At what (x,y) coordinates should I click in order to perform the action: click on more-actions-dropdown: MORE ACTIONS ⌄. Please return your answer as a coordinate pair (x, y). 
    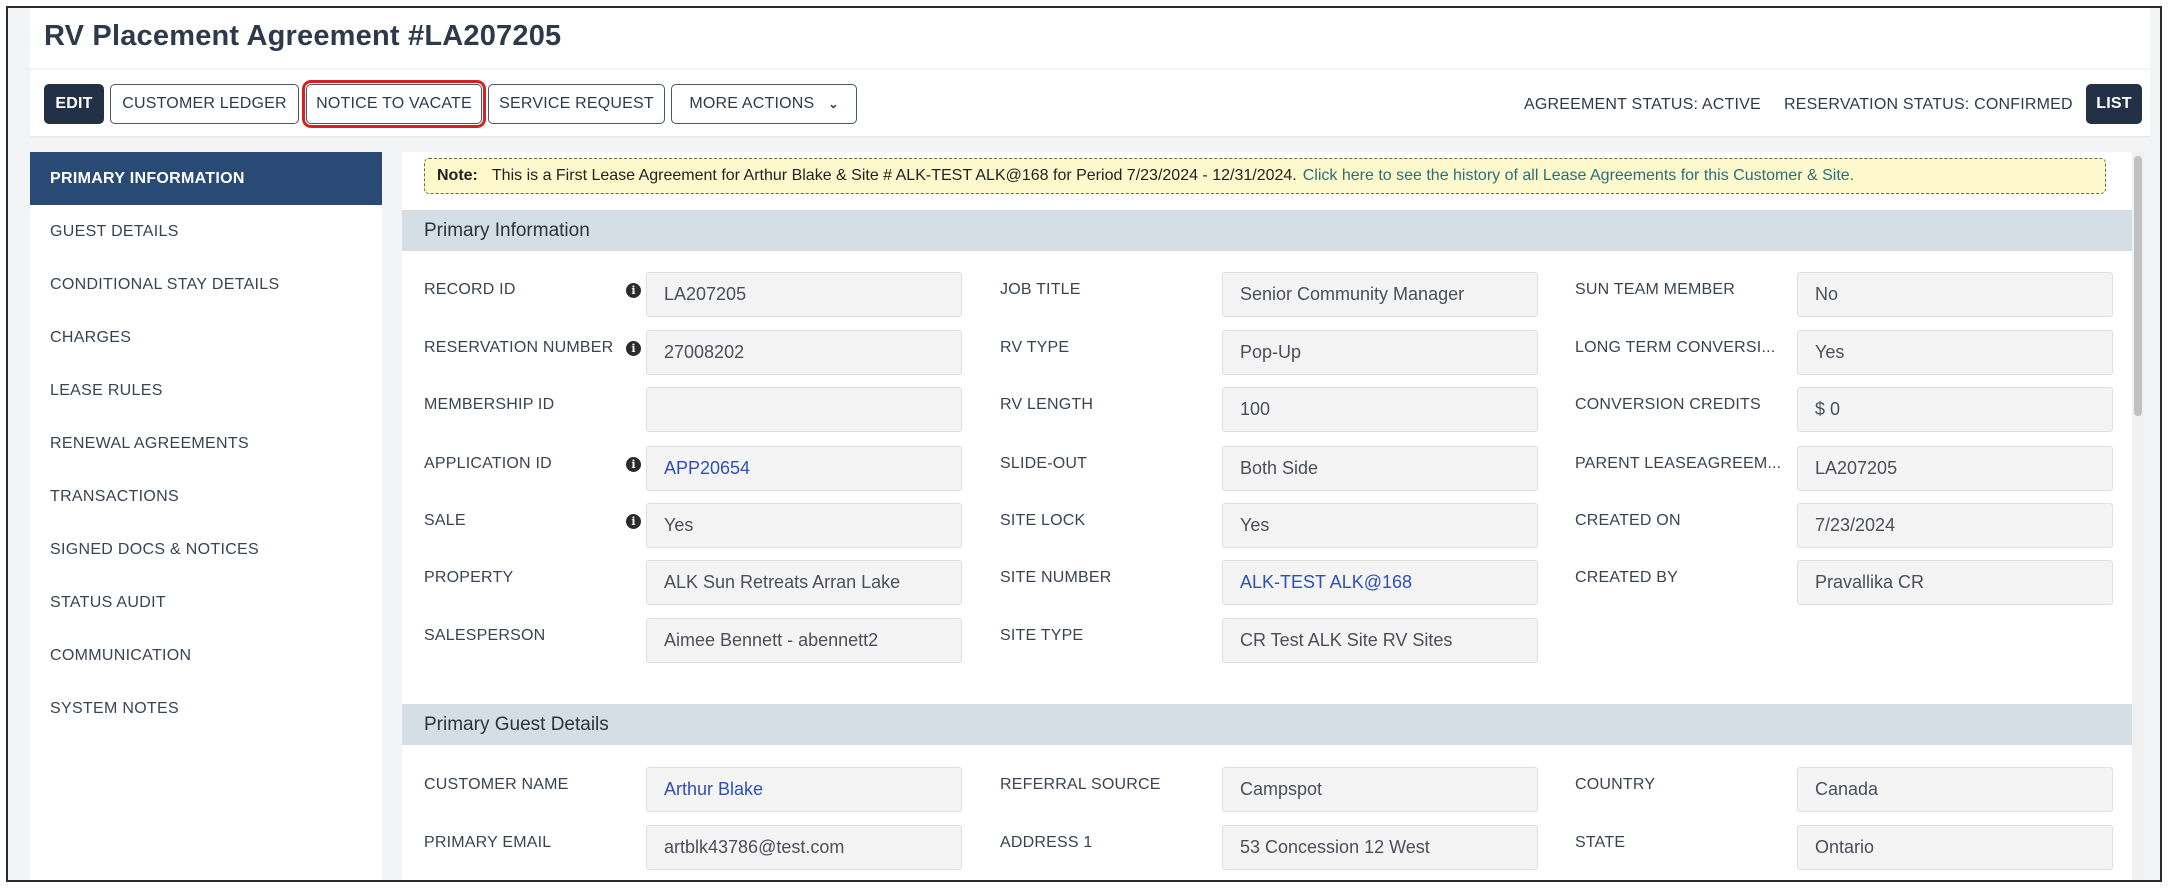
    Looking at the image, I should click on (764, 104).